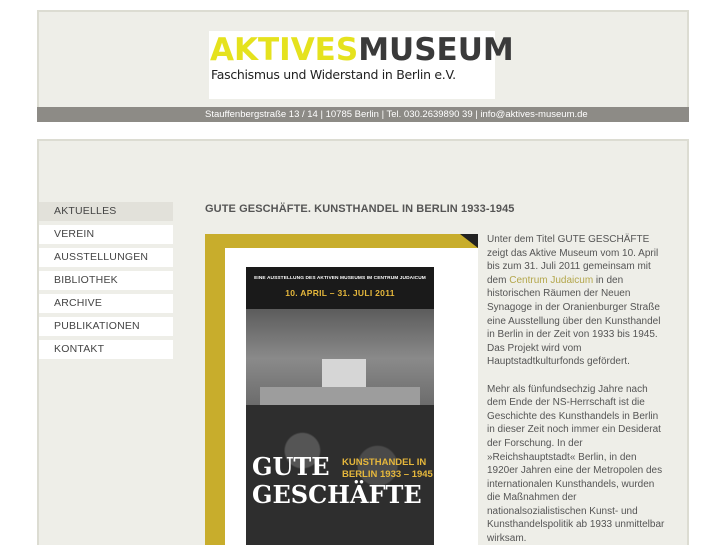 This screenshot has height=545, width=727. I want to click on sidebar-item-verein: VEREIN, so click(106, 234).